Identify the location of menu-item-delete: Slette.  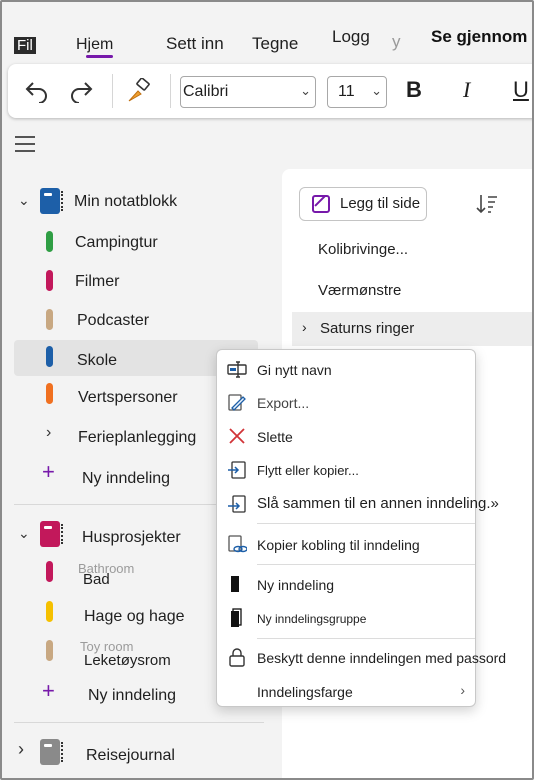
(346, 436).